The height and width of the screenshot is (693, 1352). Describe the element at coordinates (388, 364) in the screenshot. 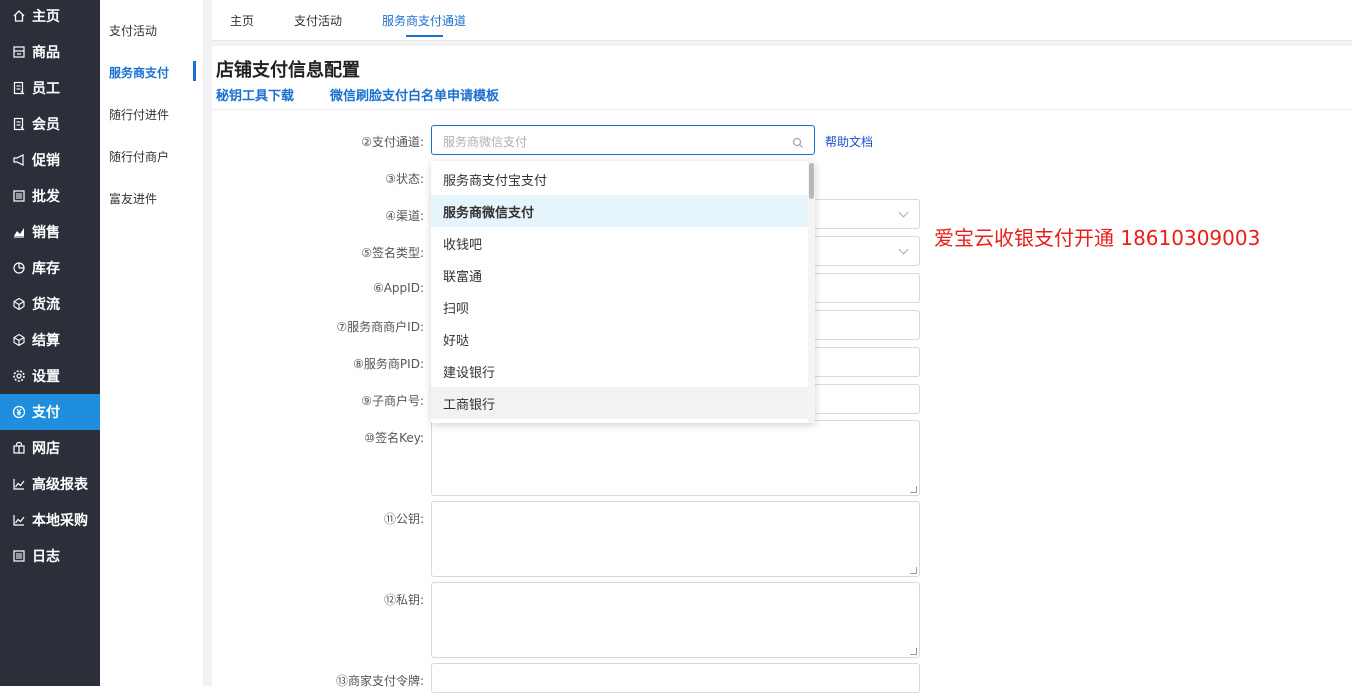

I see `pid-label: ⑧服务商PID:` at that location.